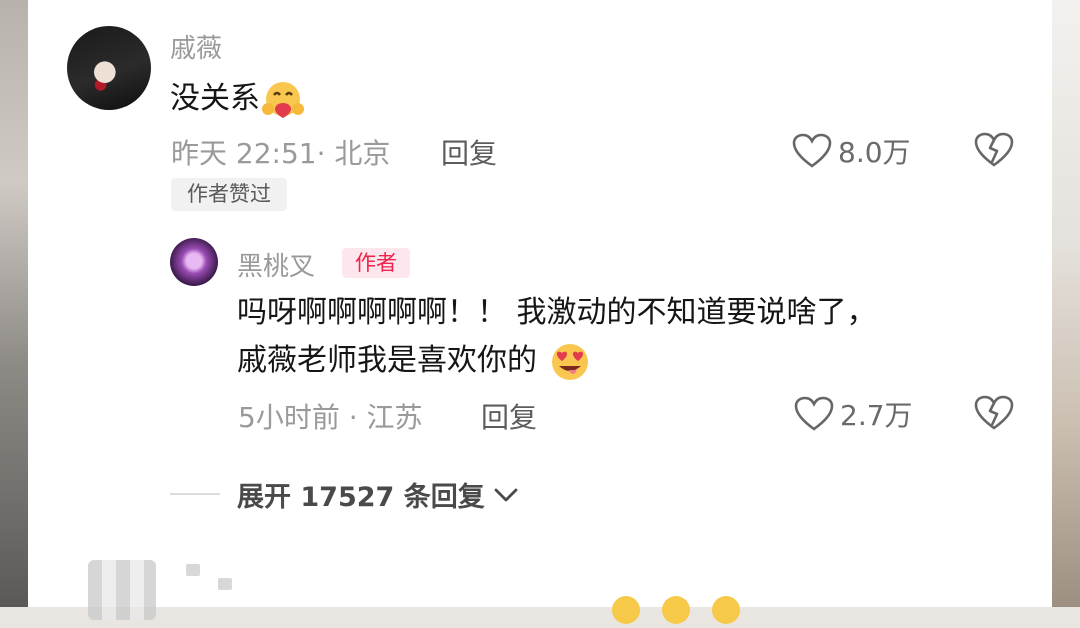 The height and width of the screenshot is (628, 1080). I want to click on like-count: 8.0万, so click(874, 152).